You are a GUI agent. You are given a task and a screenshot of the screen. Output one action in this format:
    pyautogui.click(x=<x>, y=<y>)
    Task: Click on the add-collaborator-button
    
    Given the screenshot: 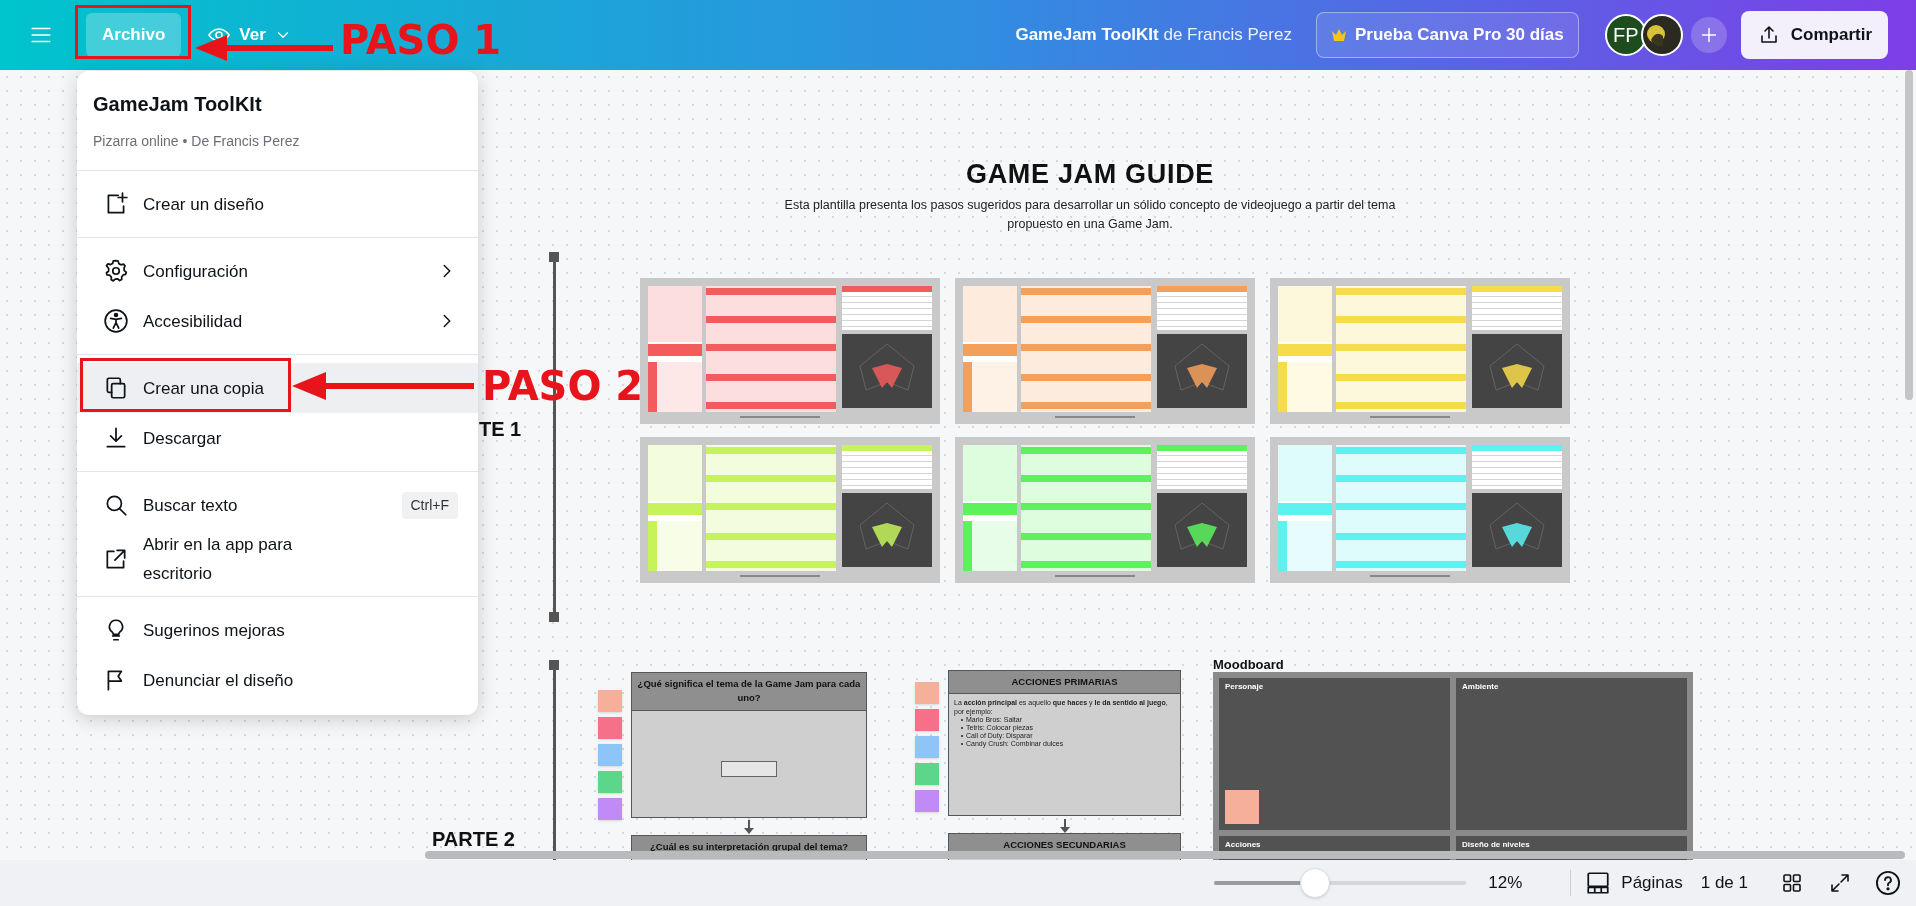 What is the action you would take?
    pyautogui.click(x=1708, y=35)
    